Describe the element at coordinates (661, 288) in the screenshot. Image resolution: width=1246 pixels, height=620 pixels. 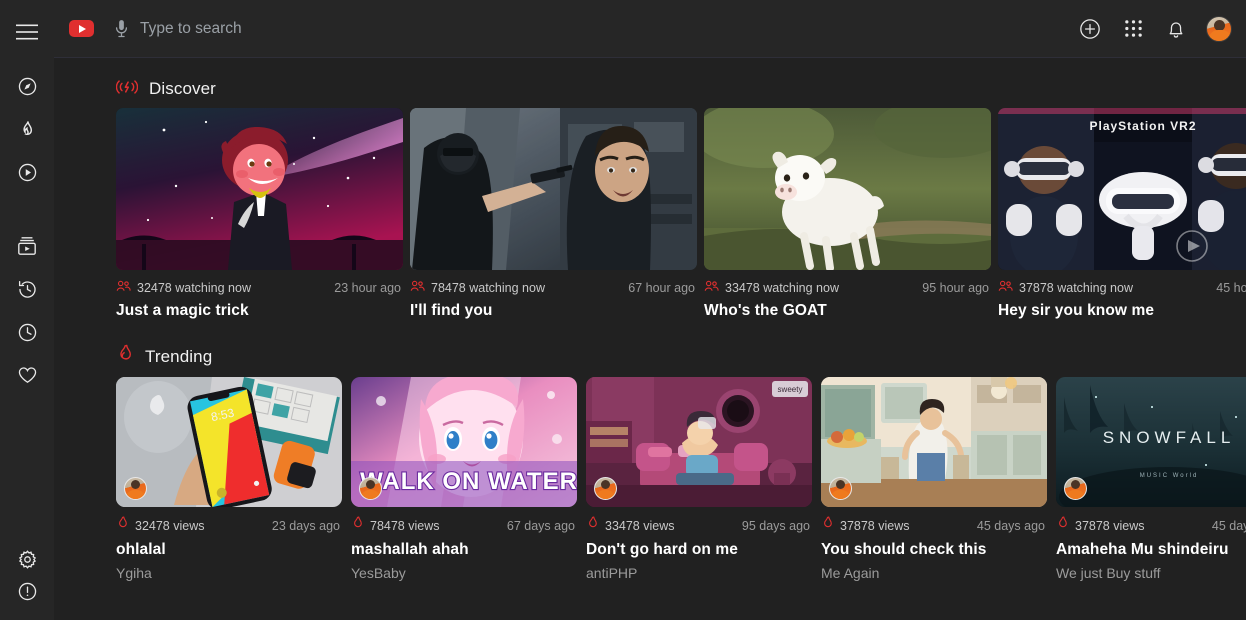
I see `discover-card-time: 67 hour ago` at that location.